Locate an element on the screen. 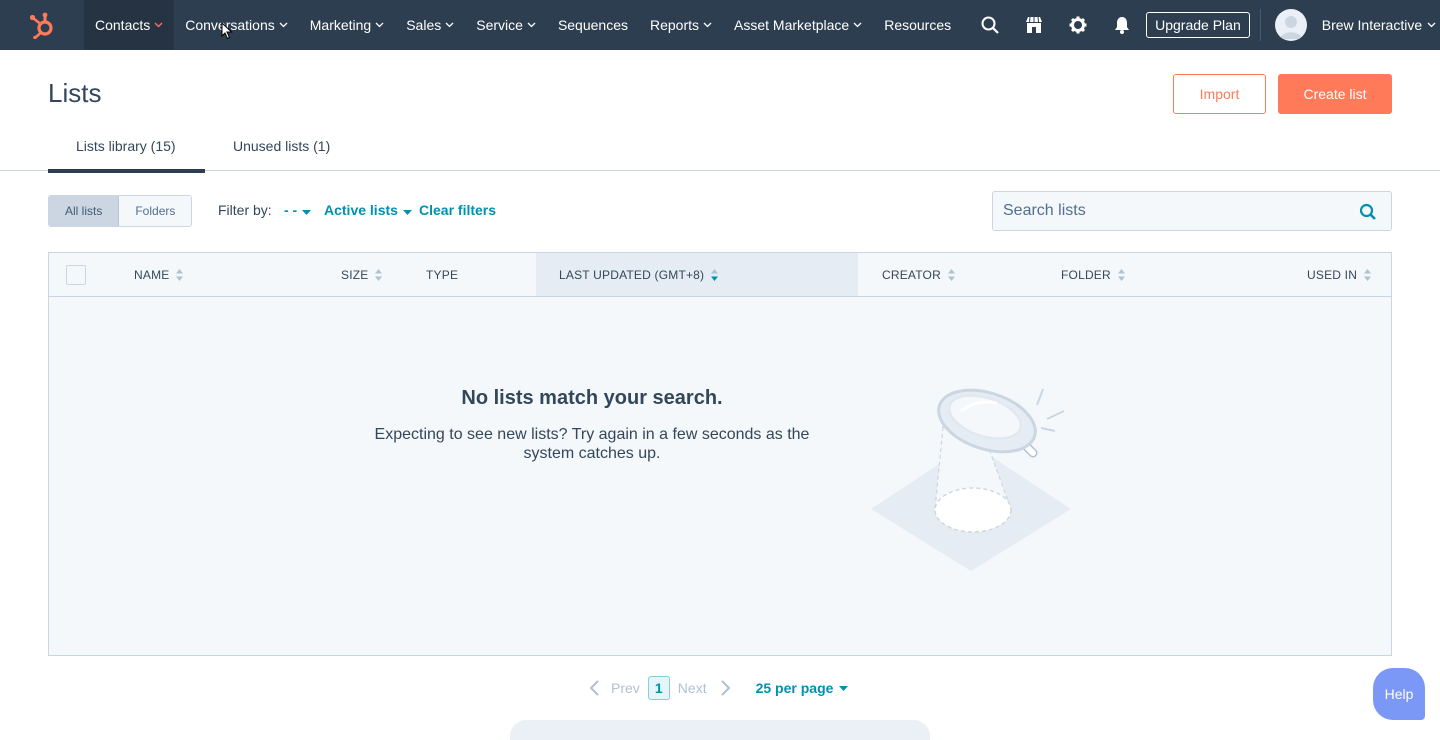 The width and height of the screenshot is (1440, 740). next-label: Next is located at coordinates (692, 688).